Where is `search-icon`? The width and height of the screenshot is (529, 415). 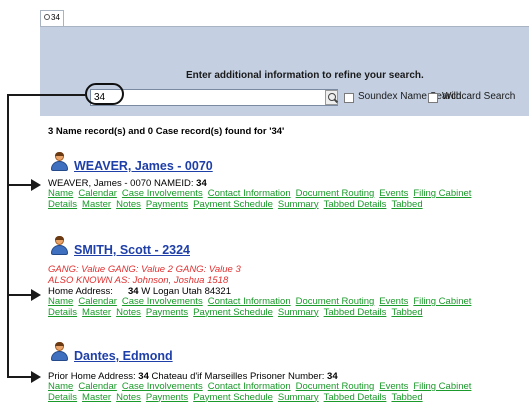 search-icon is located at coordinates (47, 17).